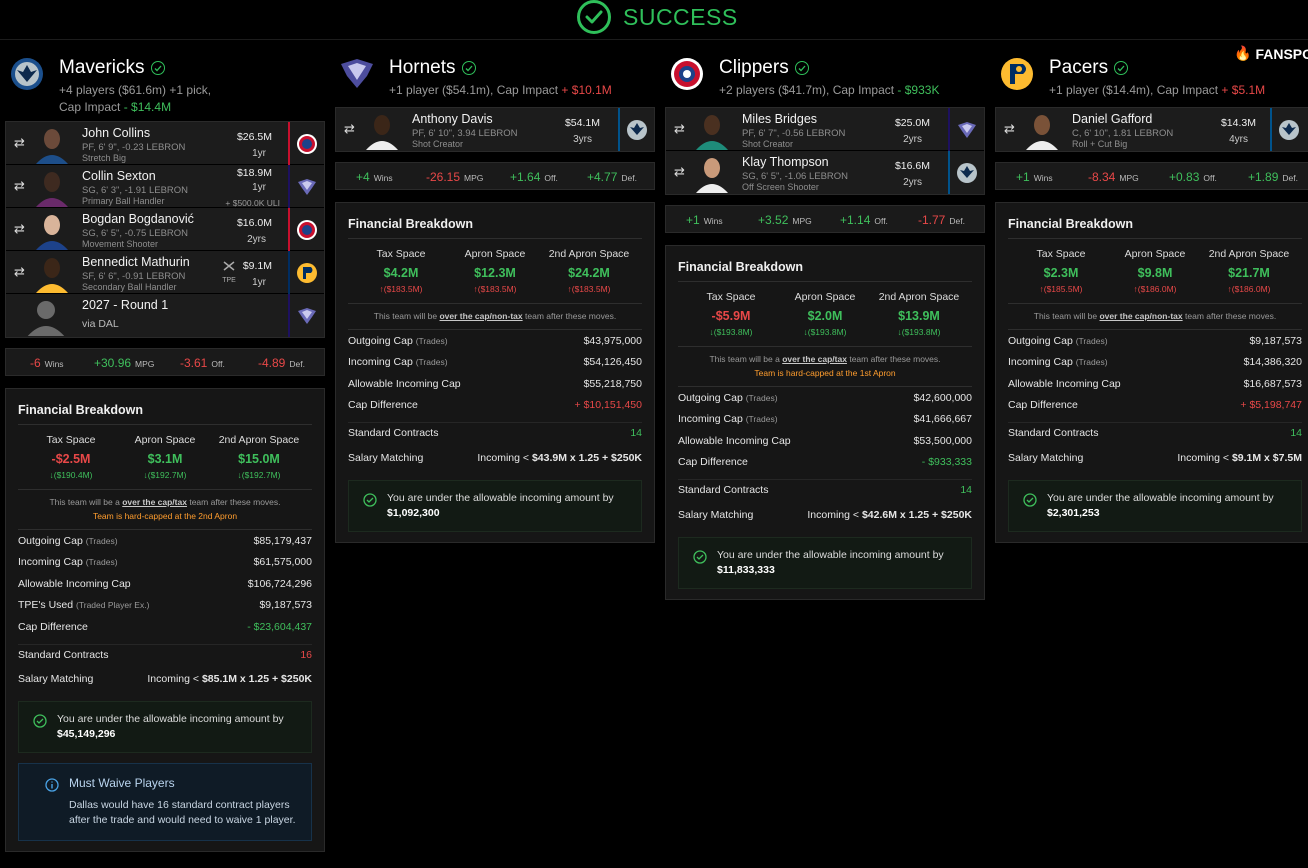 The height and width of the screenshot is (868, 1308). Describe the element at coordinates (1061, 271) in the screenshot. I see `tax-space: Tax Space $2.3M ↑($185.5M)` at that location.